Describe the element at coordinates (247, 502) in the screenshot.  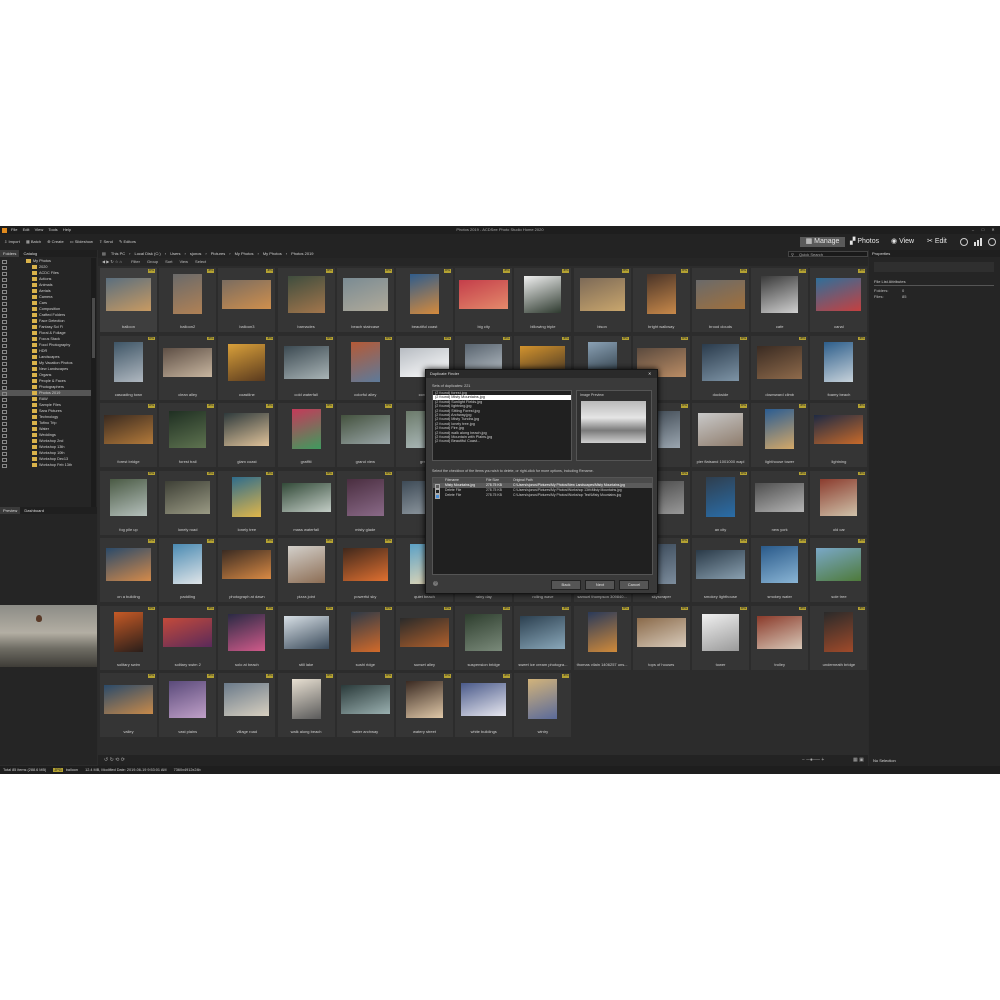
I see `thumbnail: JPG lonely tree` at that location.